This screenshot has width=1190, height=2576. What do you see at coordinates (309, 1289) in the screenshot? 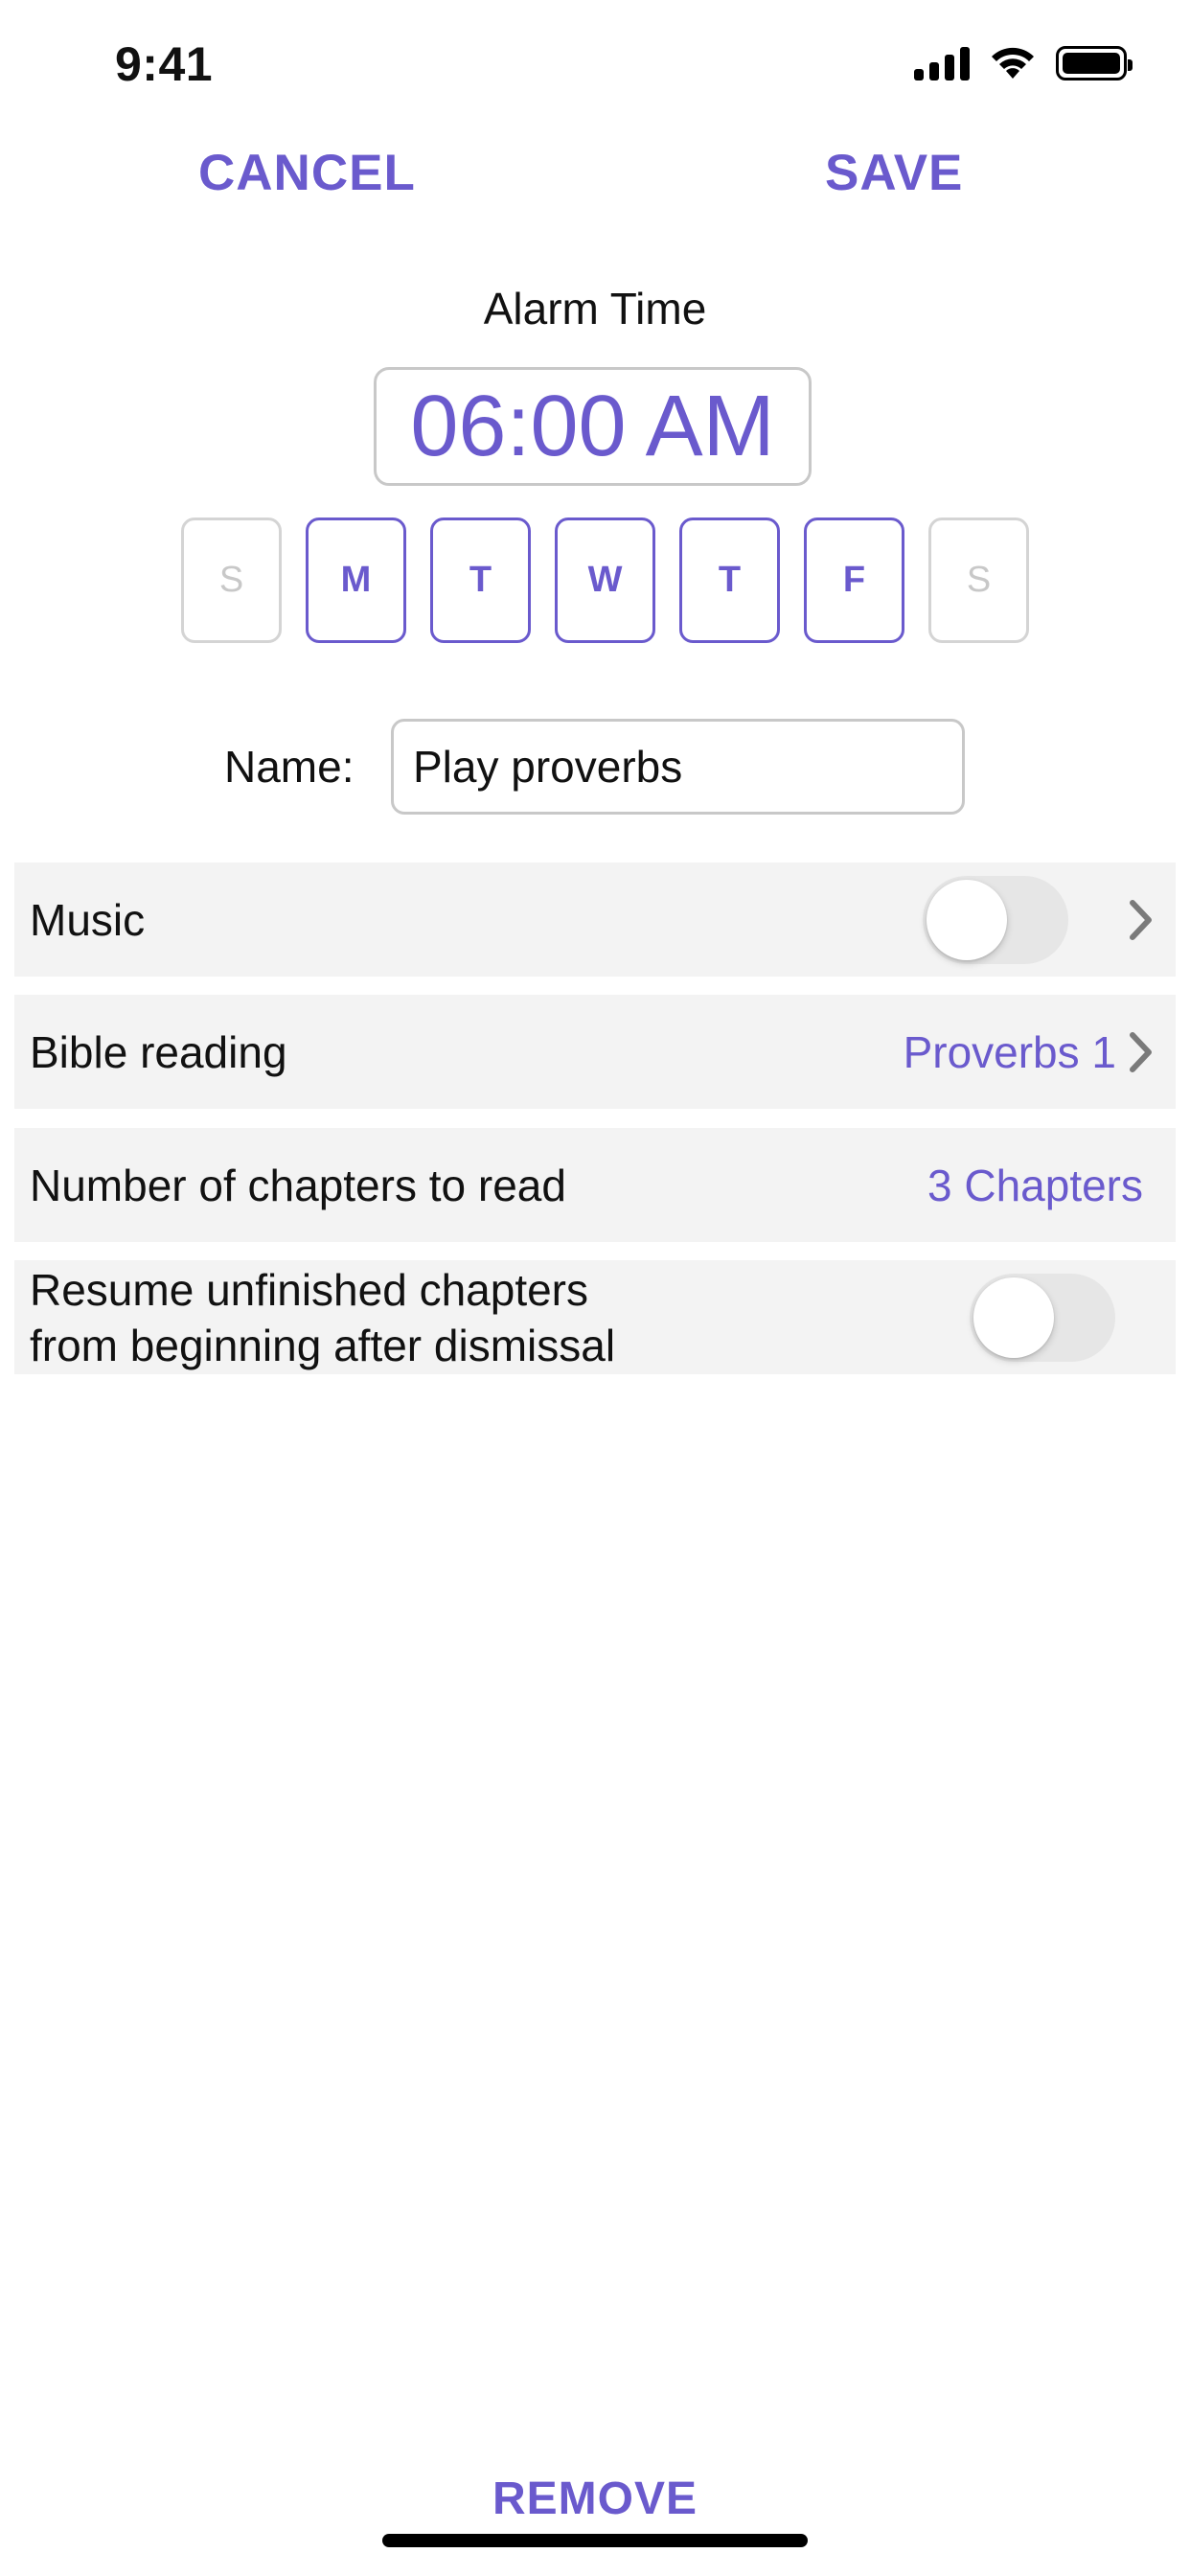
I see `resume-label-line1: Resume unfinished chapters` at bounding box center [309, 1289].